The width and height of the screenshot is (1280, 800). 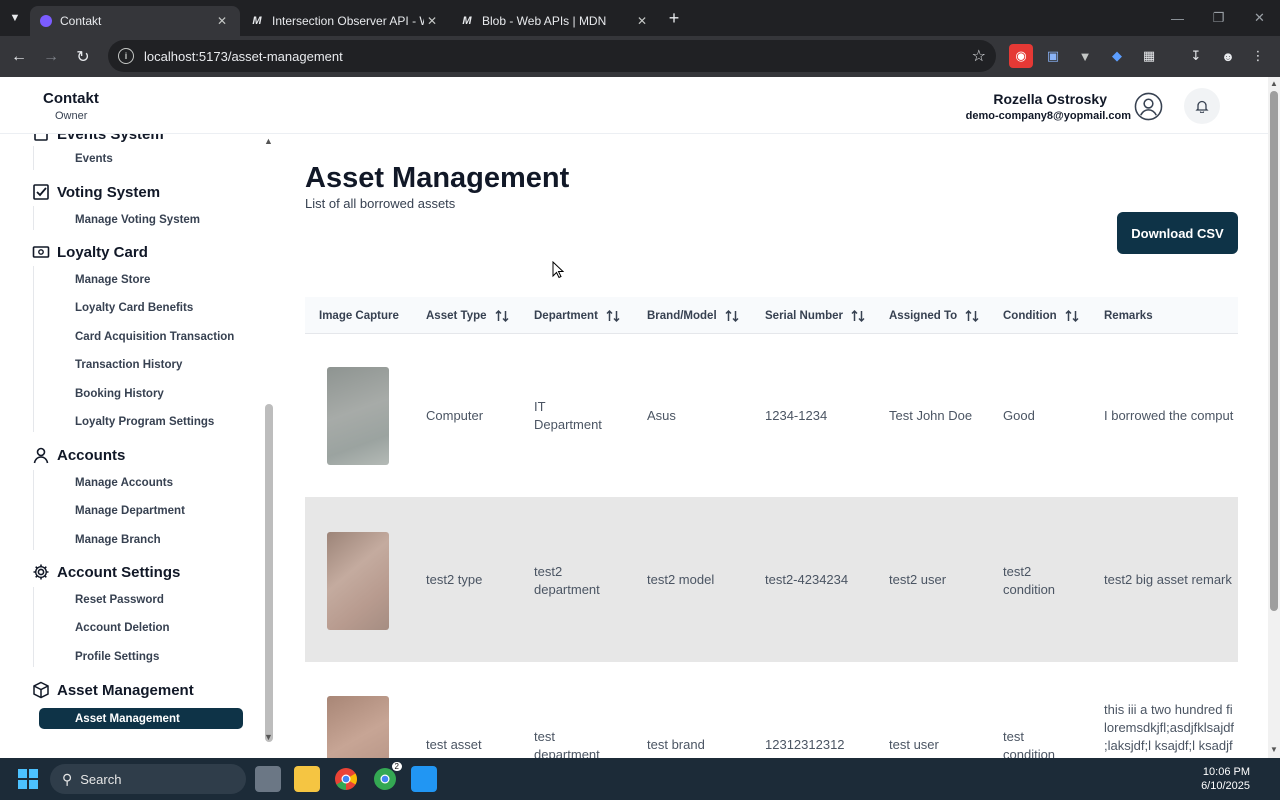 I want to click on user-name: Rozella Ostrosky, so click(x=1050, y=99).